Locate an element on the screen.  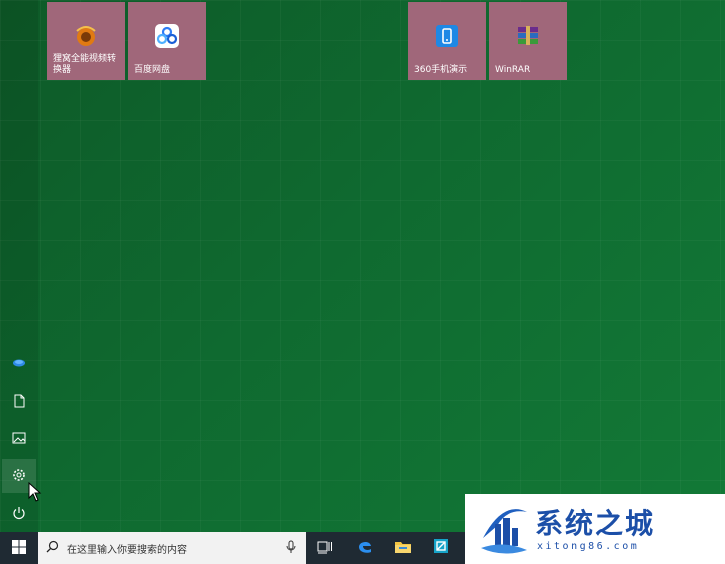
mouse-cursor is located at coordinates (35, 493).